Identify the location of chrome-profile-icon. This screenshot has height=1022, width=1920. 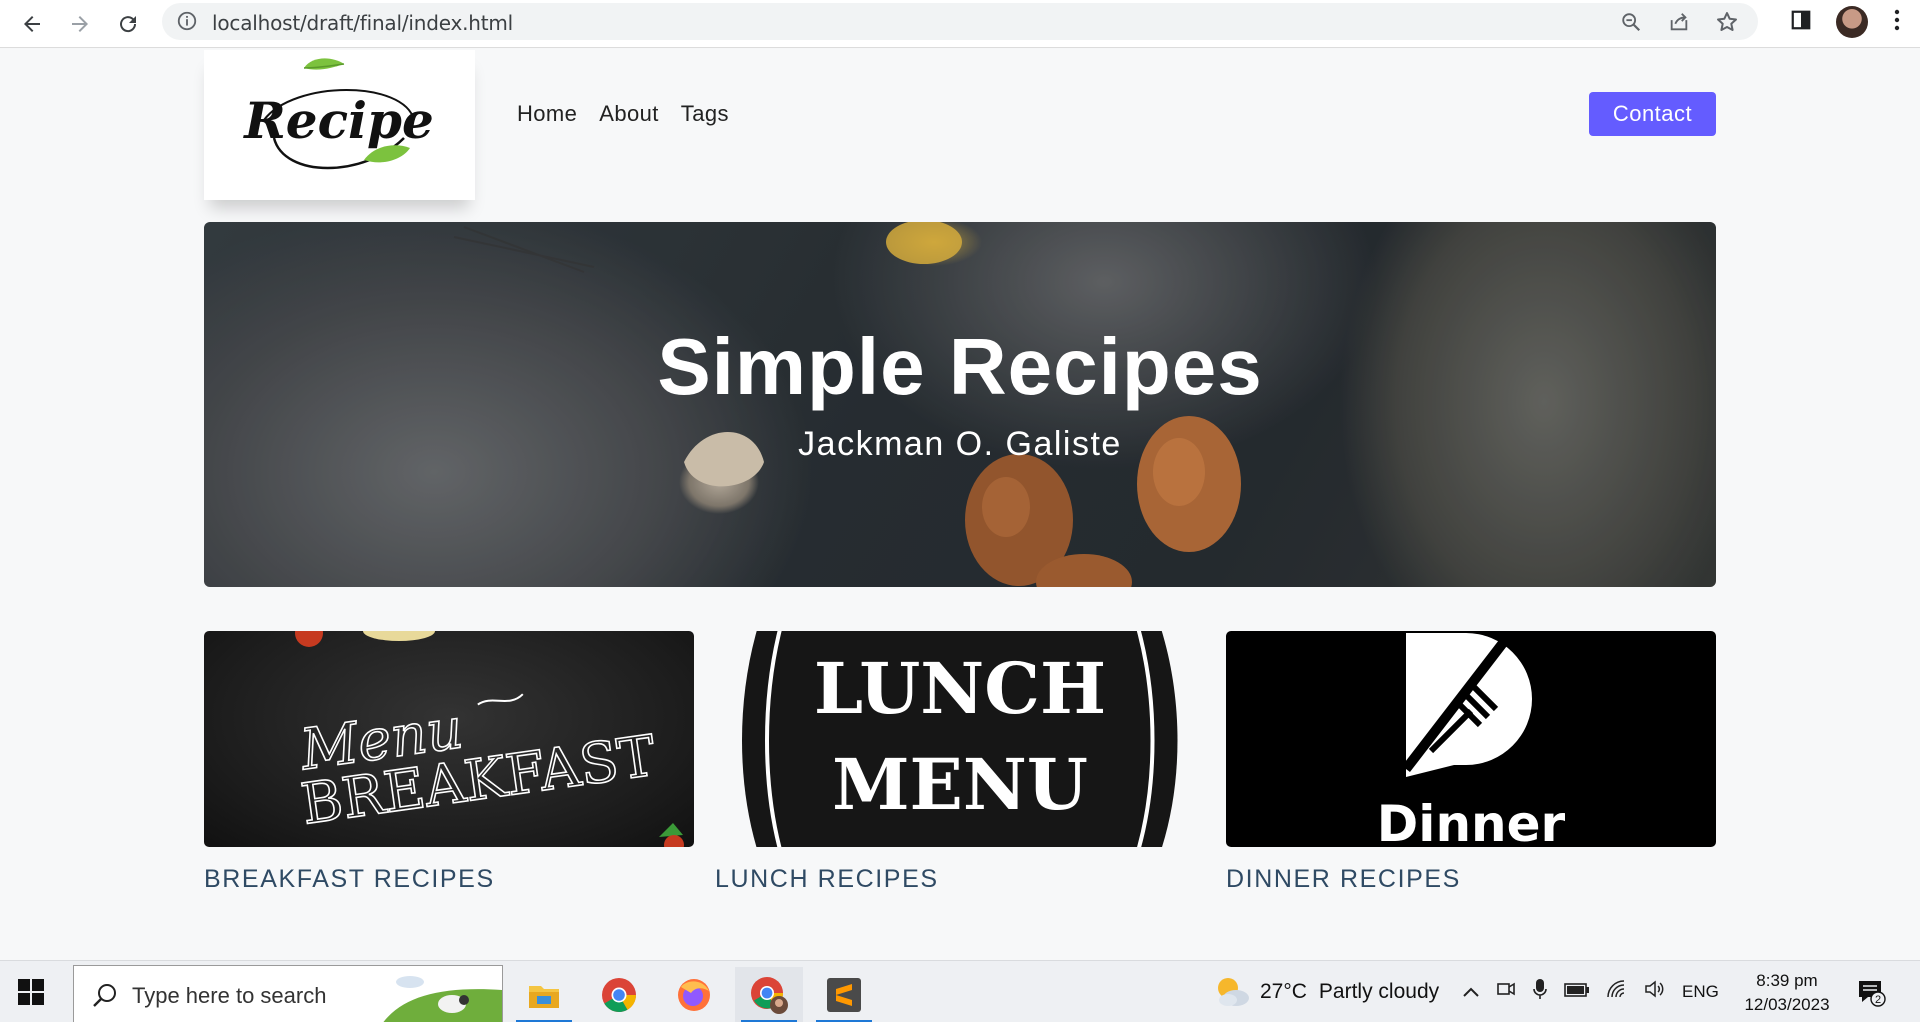
(769, 995).